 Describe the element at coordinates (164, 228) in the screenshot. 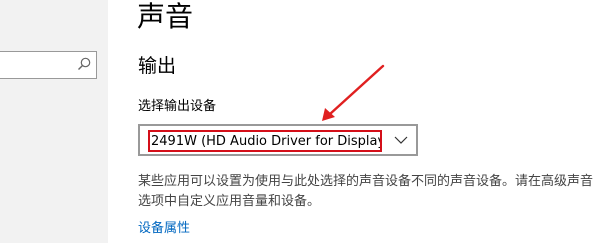

I see `device-properties-link: 设备属性` at that location.